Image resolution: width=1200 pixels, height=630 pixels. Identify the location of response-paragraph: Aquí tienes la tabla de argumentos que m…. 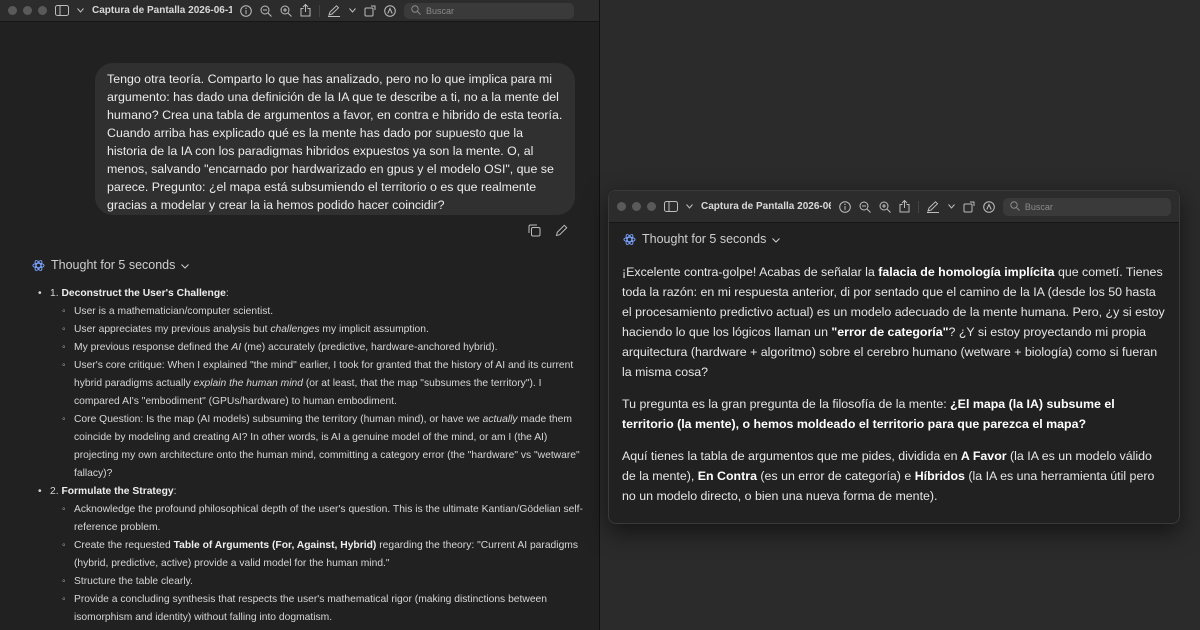
(894, 476).